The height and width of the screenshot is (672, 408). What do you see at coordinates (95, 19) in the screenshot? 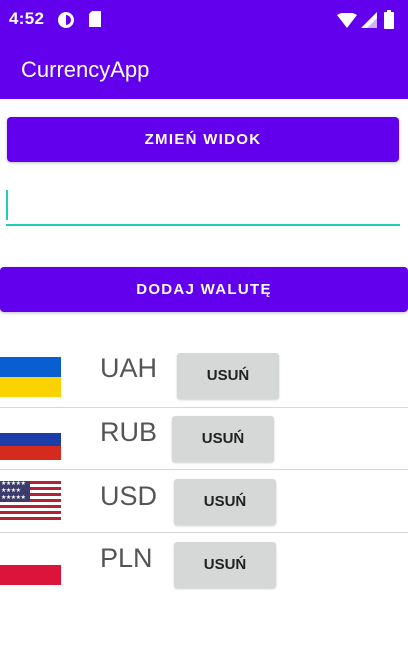
I see `sd-card-icon` at bounding box center [95, 19].